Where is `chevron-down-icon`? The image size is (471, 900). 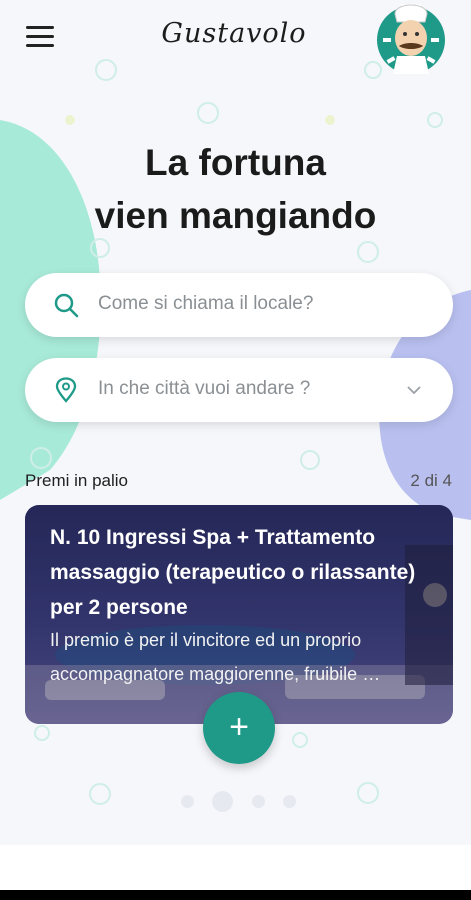 chevron-down-icon is located at coordinates (414, 390).